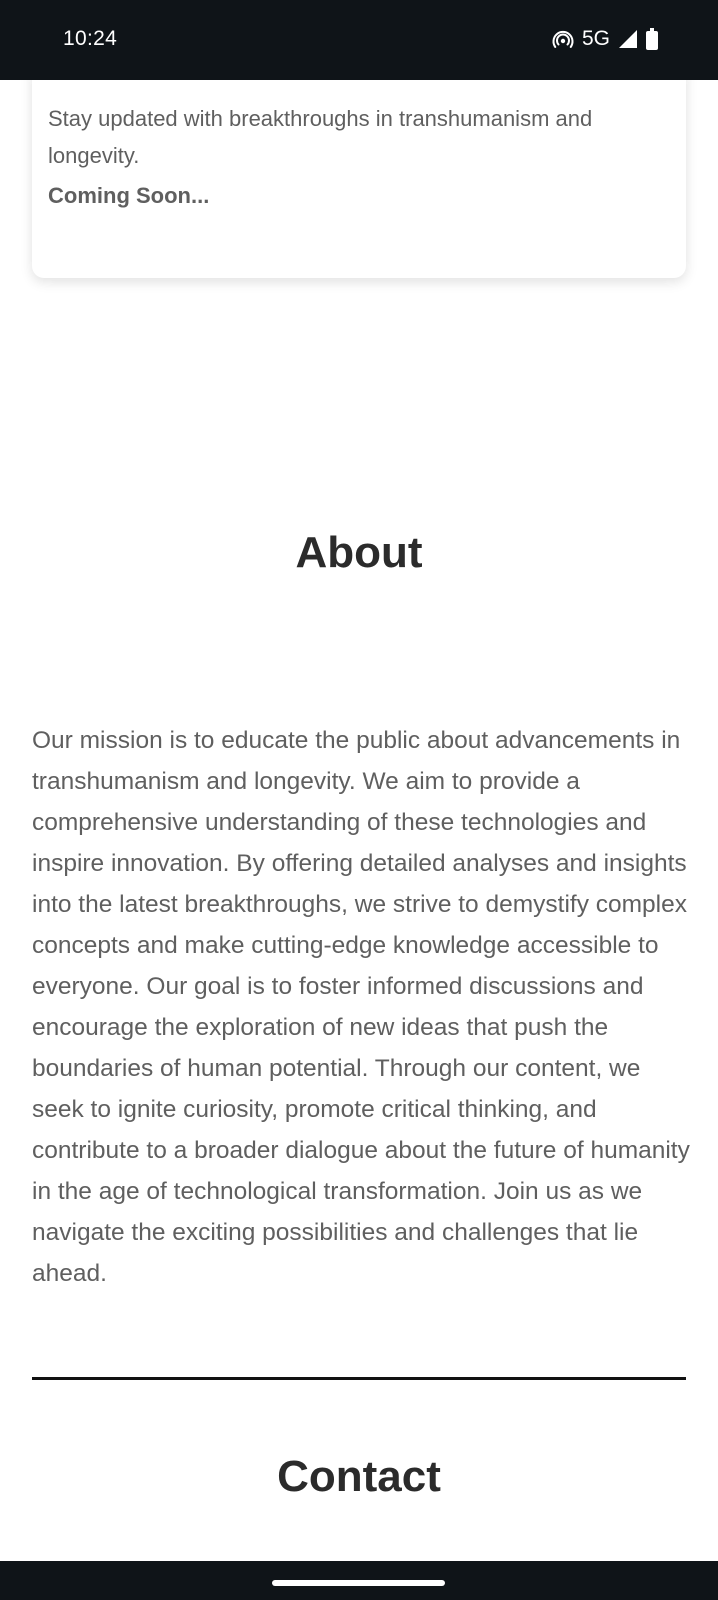  I want to click on navigation-bar, so click(359, 1580).